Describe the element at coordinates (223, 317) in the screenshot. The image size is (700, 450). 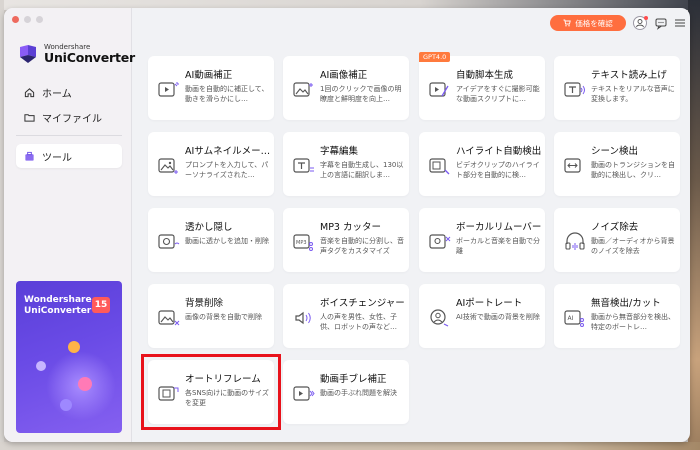
I see `tool-description: 画像の背景を自動で削除` at that location.